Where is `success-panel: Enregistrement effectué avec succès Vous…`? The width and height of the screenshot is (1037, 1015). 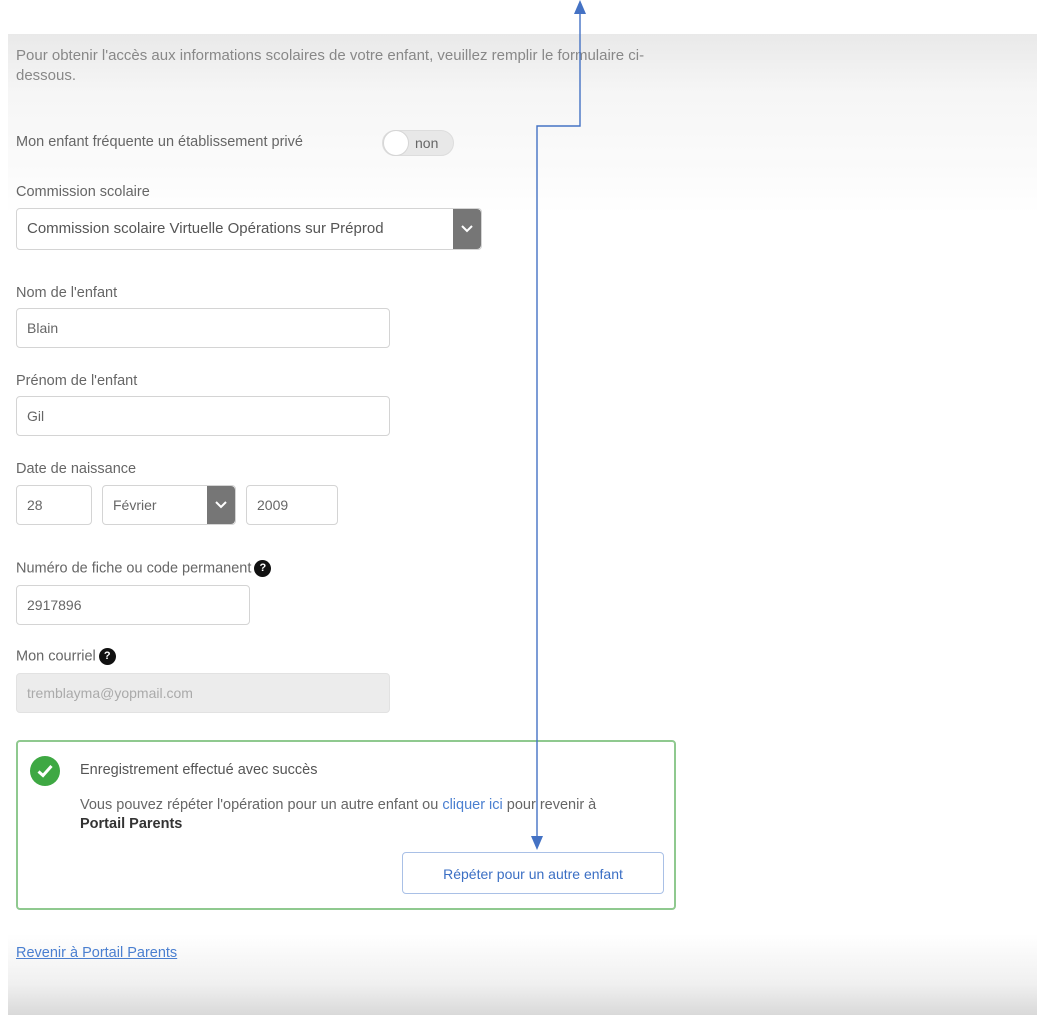
success-panel: Enregistrement effectué avec succès Vous… is located at coordinates (346, 825).